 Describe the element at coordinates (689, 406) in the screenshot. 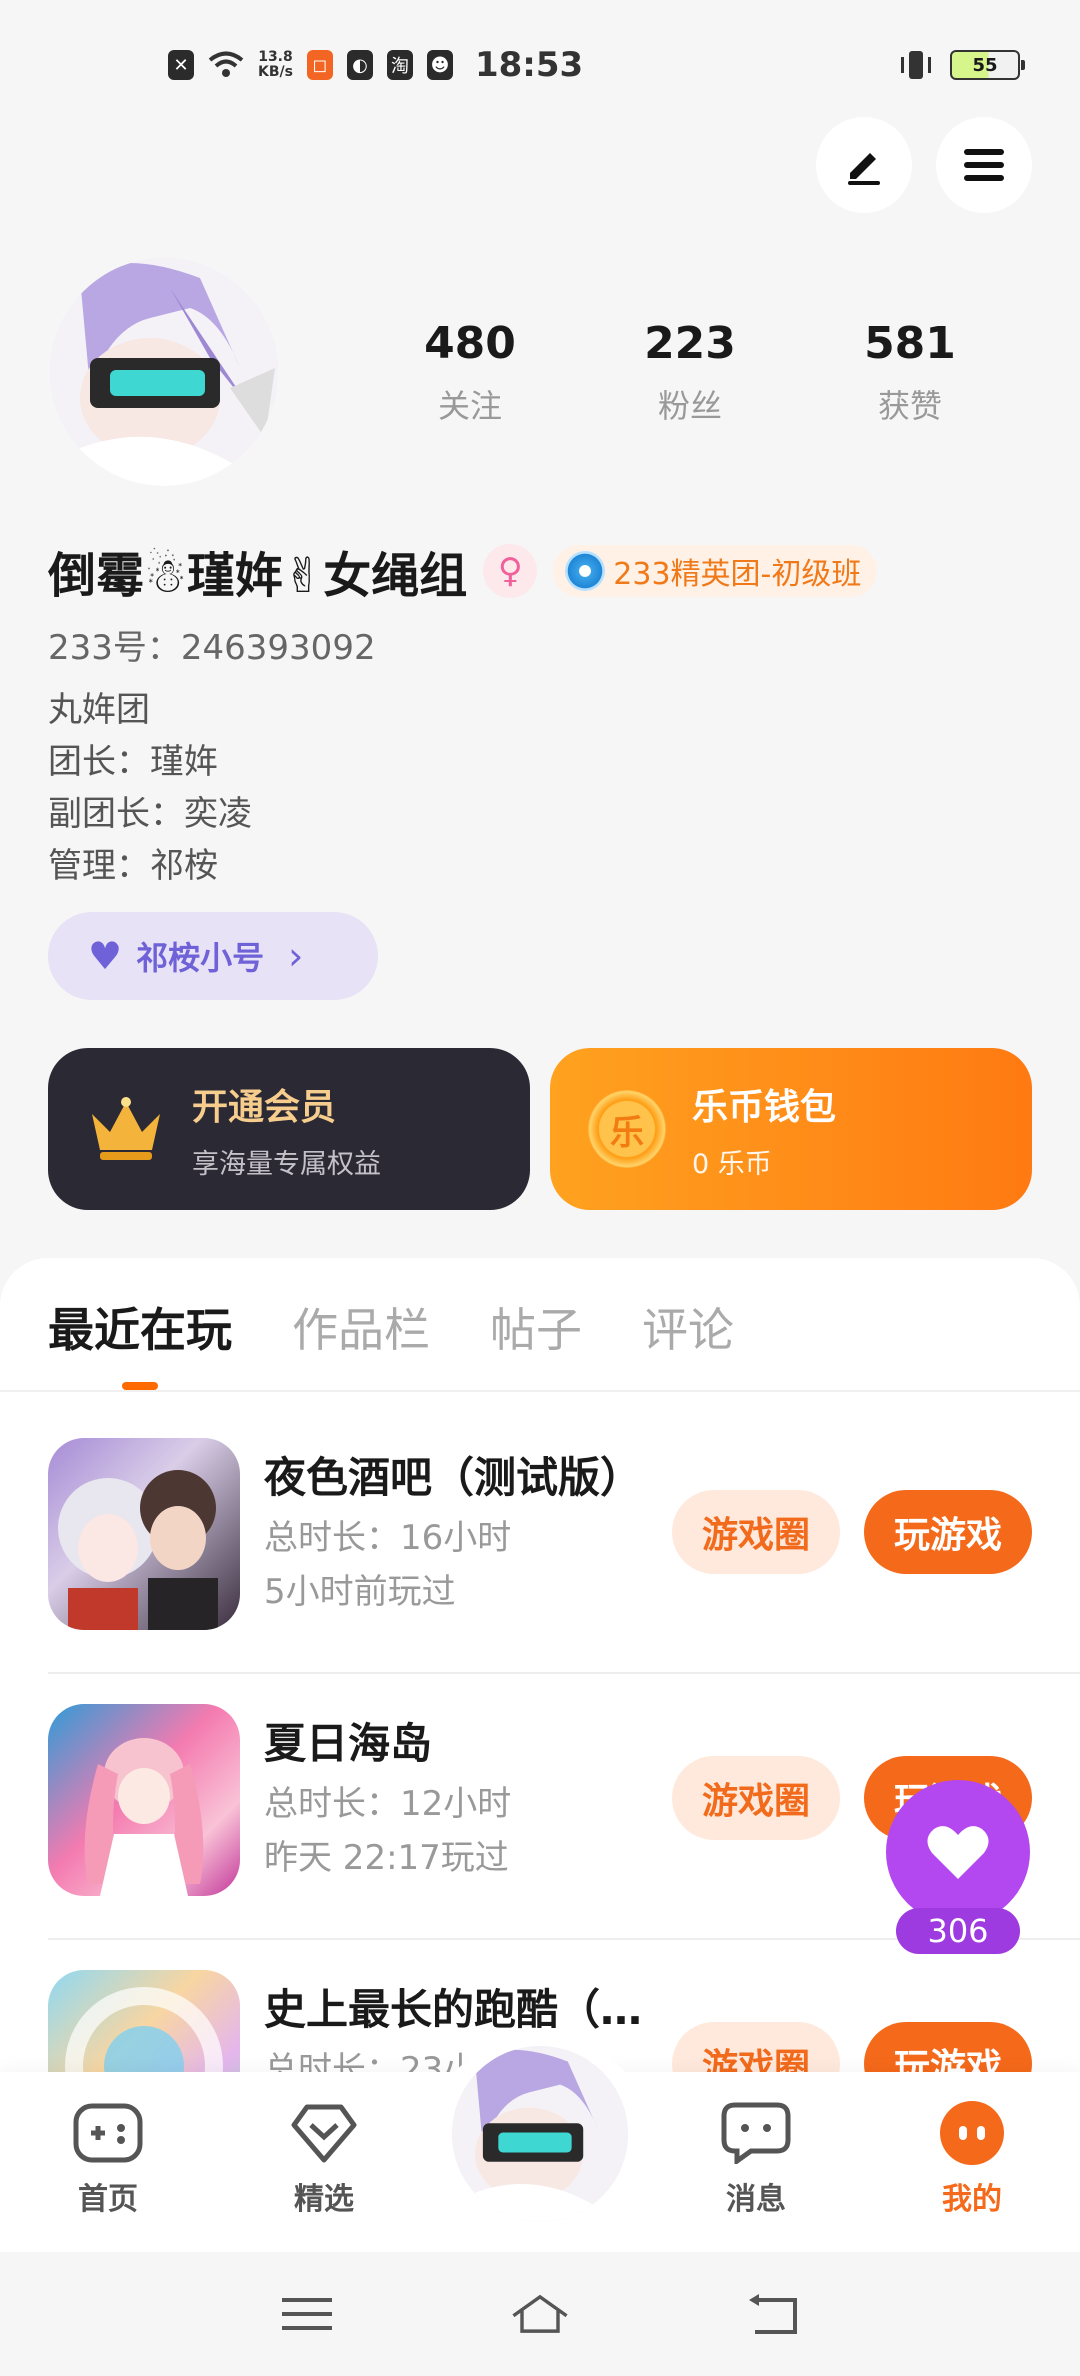

I see `stat-label: 粉丝` at that location.